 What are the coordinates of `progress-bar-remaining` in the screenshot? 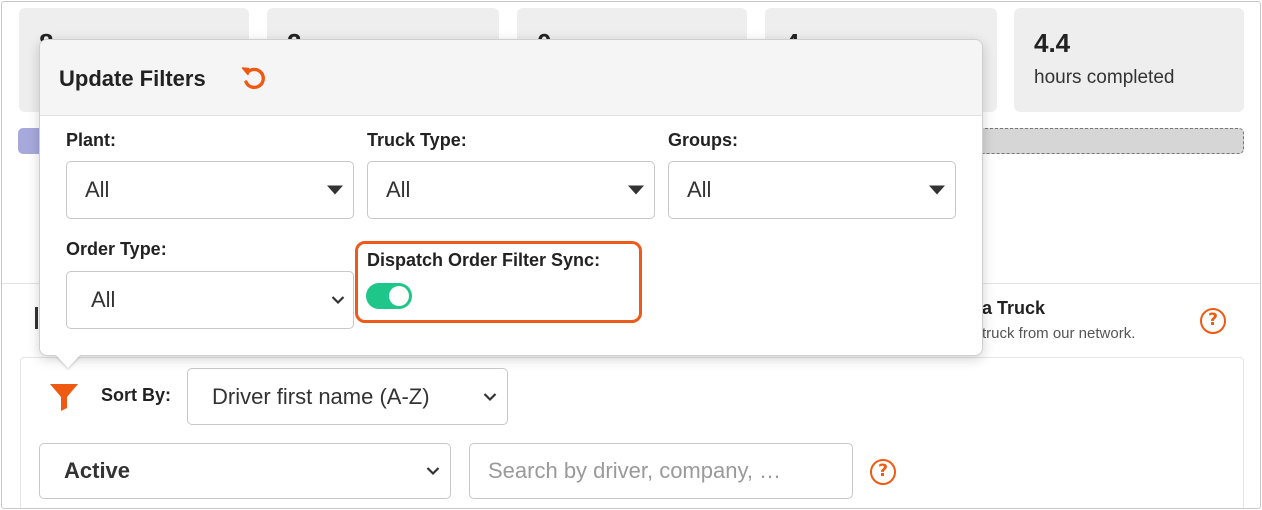 It's located at (1107, 141).